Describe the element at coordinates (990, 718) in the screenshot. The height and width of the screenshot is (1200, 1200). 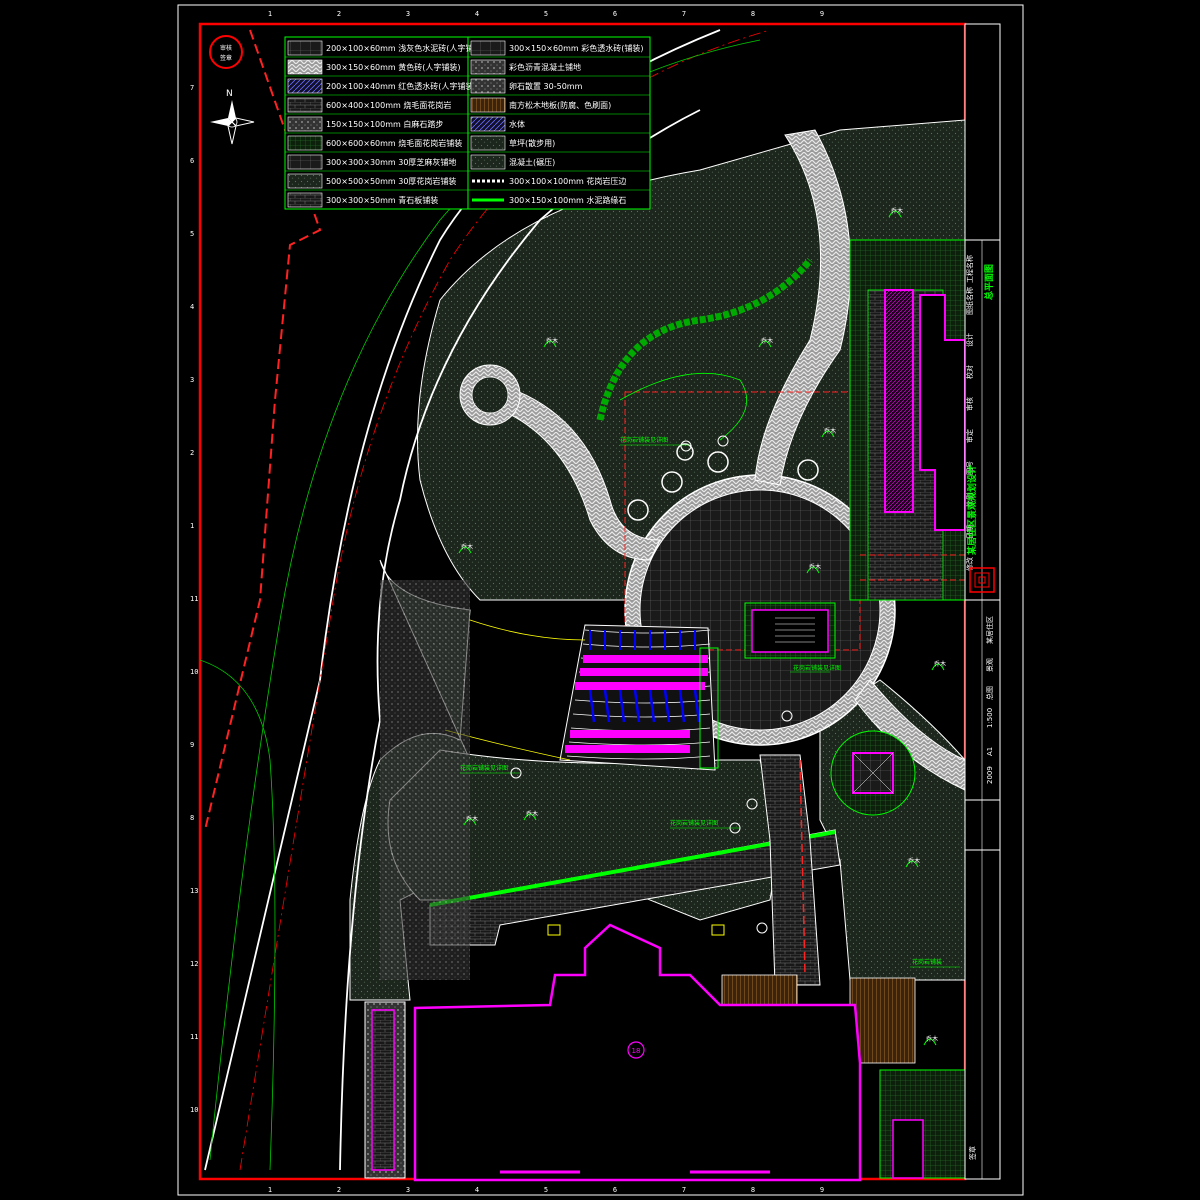
I see `title-cell-value: 1:500` at that location.